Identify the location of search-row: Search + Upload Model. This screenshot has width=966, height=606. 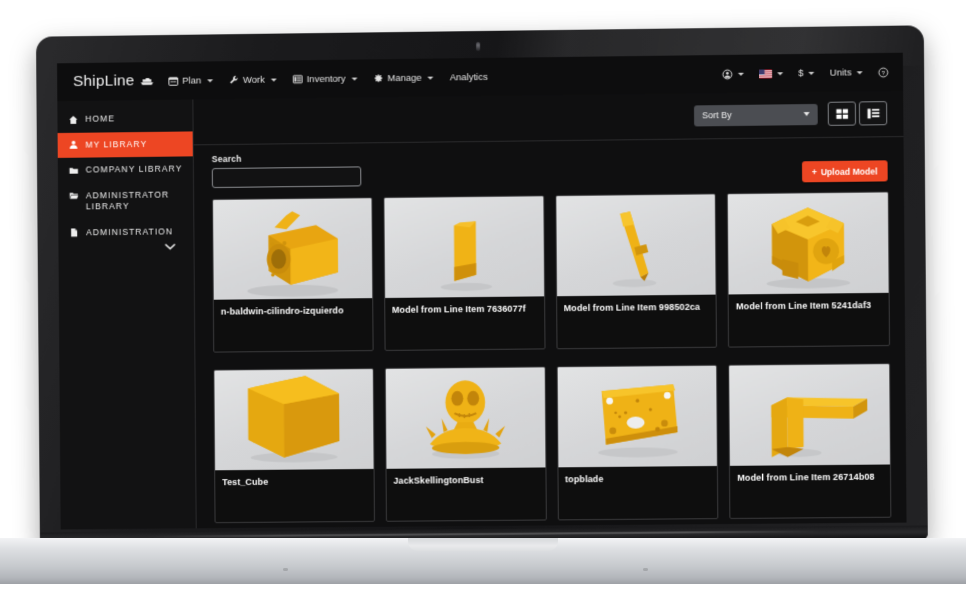
(549, 163).